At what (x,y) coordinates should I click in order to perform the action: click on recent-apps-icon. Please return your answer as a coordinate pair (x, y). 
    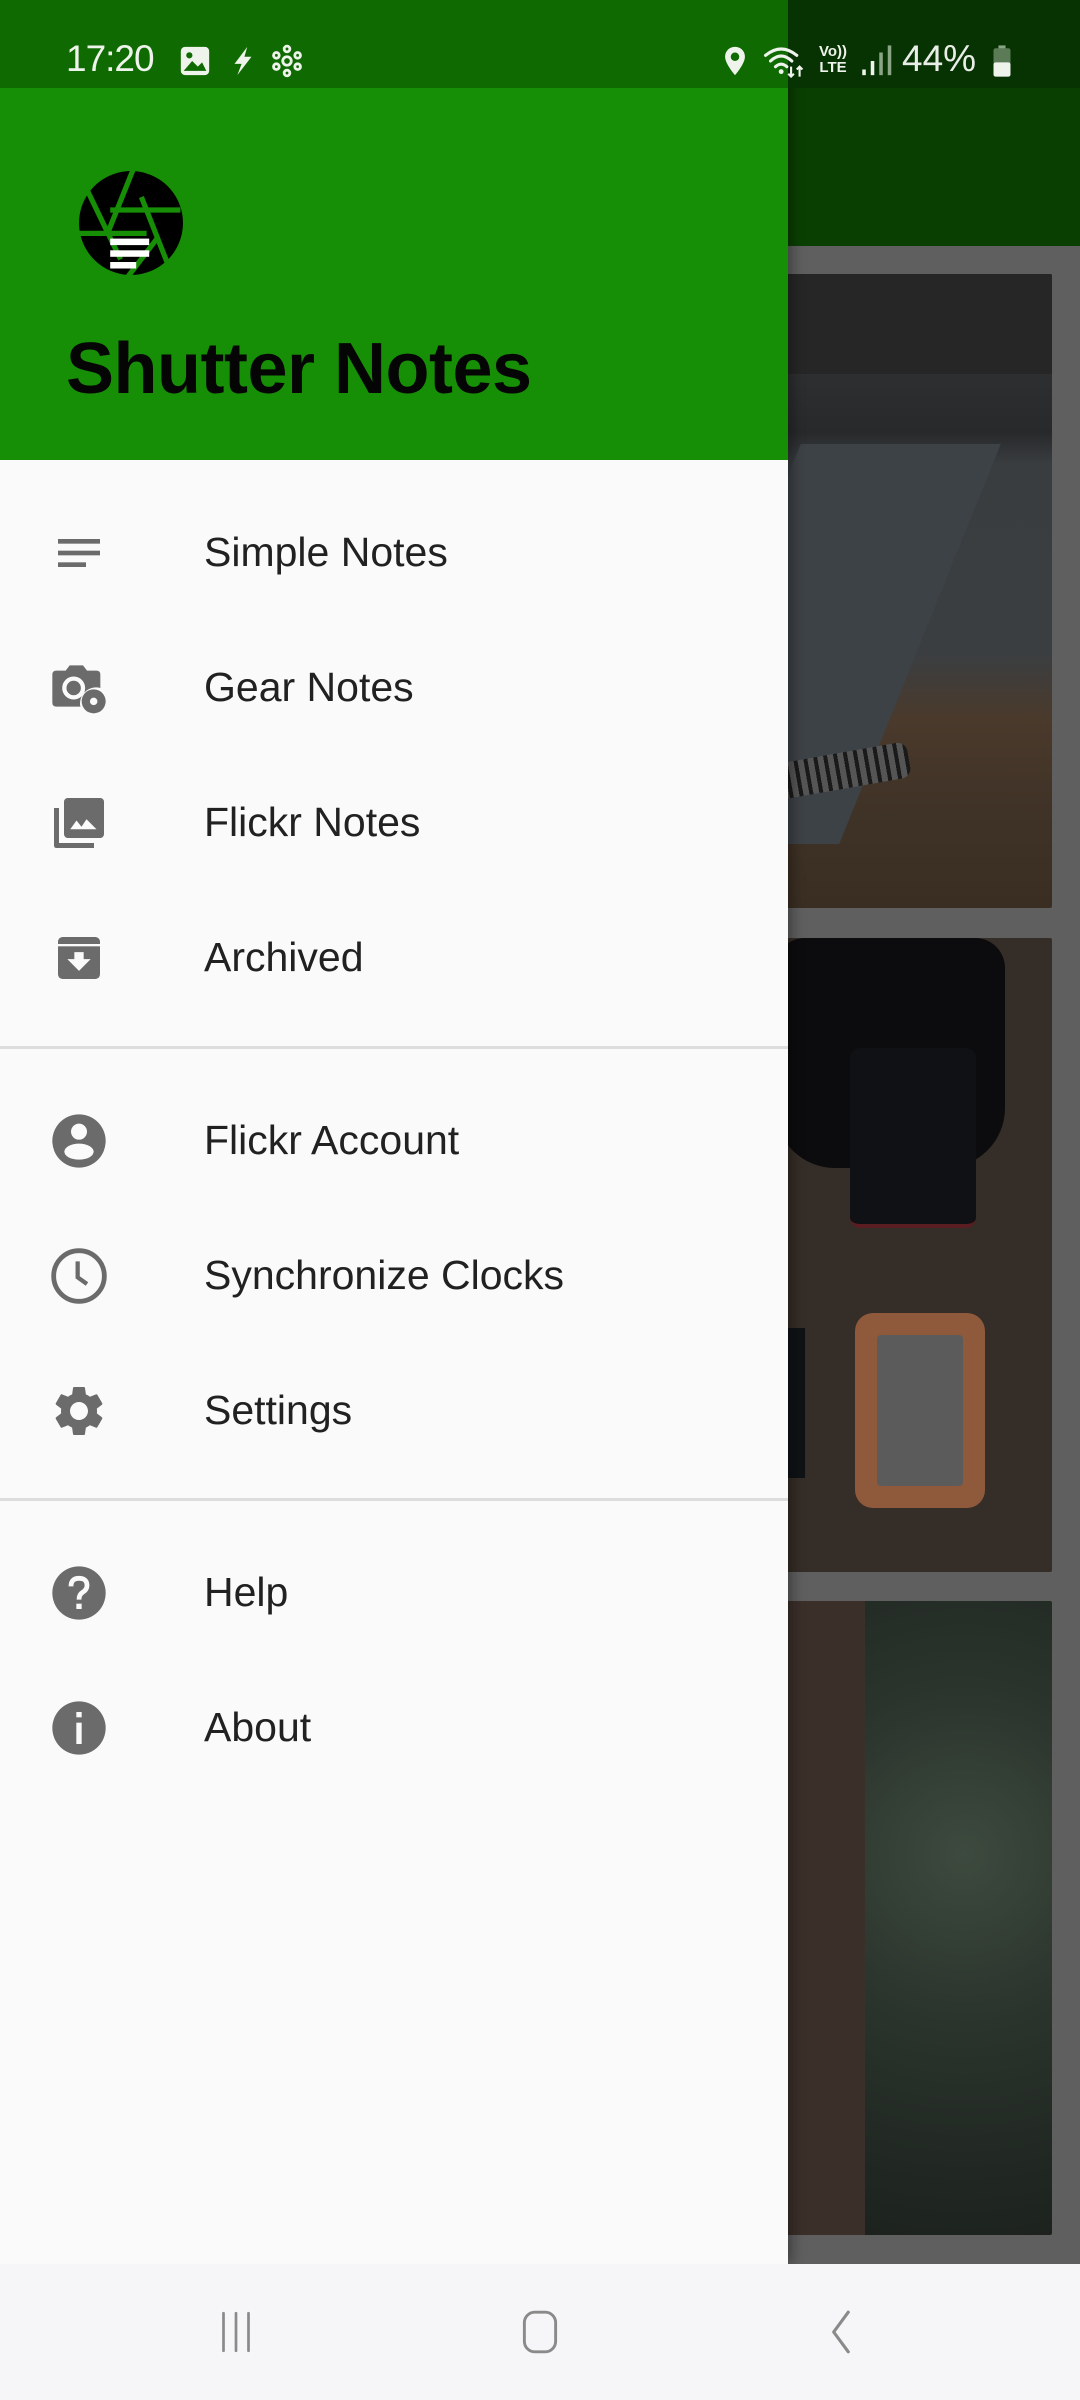
    Looking at the image, I should click on (236, 2332).